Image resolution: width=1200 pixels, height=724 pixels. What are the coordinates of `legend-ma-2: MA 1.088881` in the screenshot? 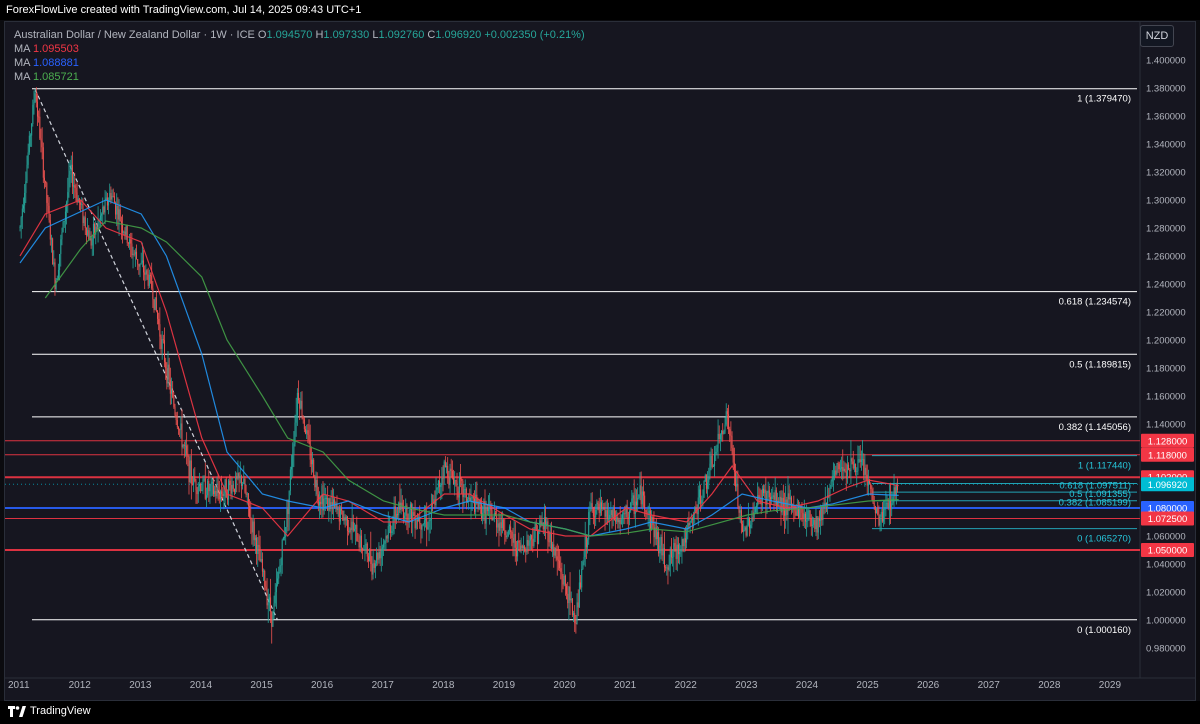 It's located at (299, 63).